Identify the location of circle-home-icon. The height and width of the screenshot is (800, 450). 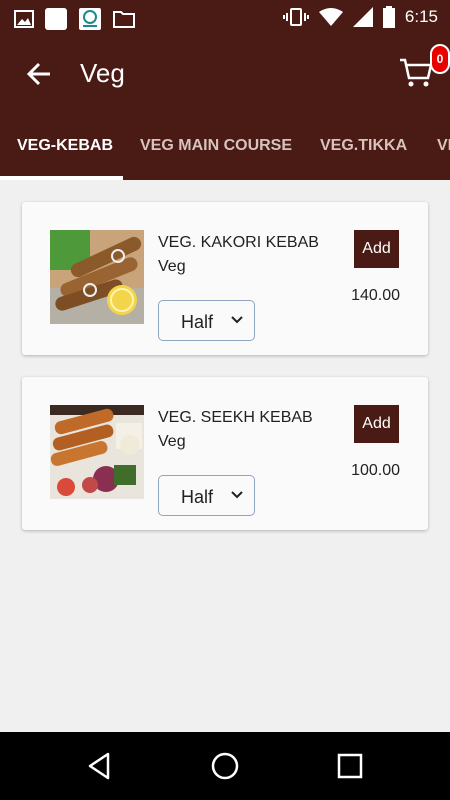
(225, 766).